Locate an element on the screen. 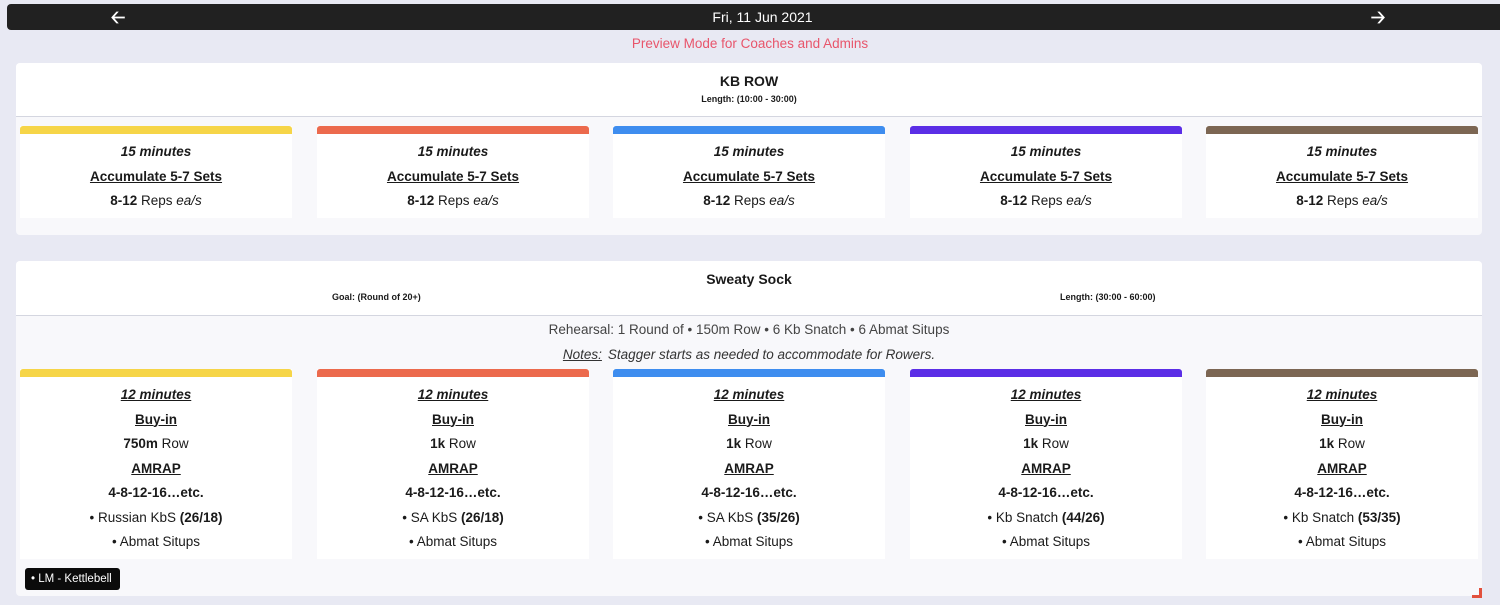 The image size is (1500, 605). card-kettlebell: • Kb Snatch (44/26) is located at coordinates (1046, 518).